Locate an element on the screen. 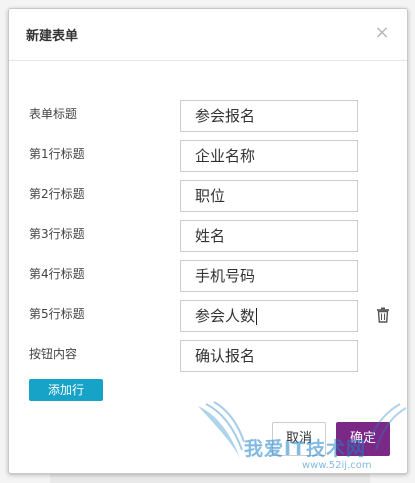 This screenshot has width=415, height=483. line-3-label: 第3行标题 is located at coordinates (57, 234).